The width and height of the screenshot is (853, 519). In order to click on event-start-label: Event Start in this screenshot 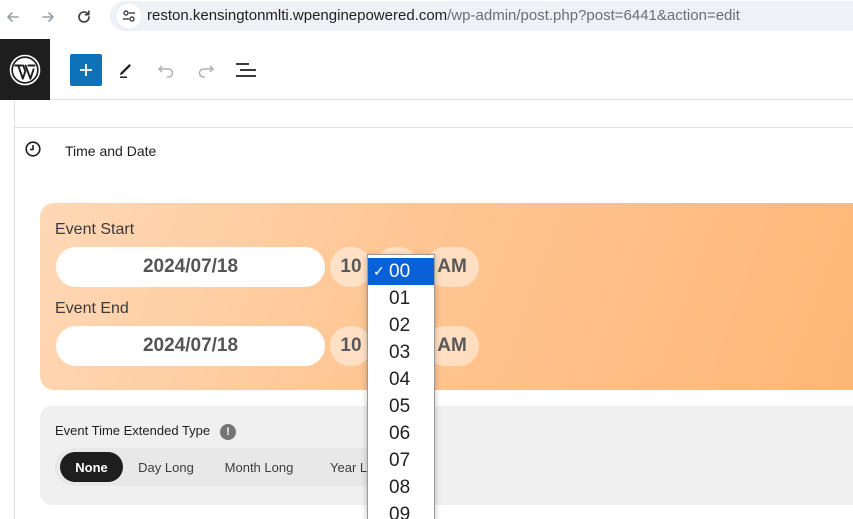, I will do `click(95, 229)`.